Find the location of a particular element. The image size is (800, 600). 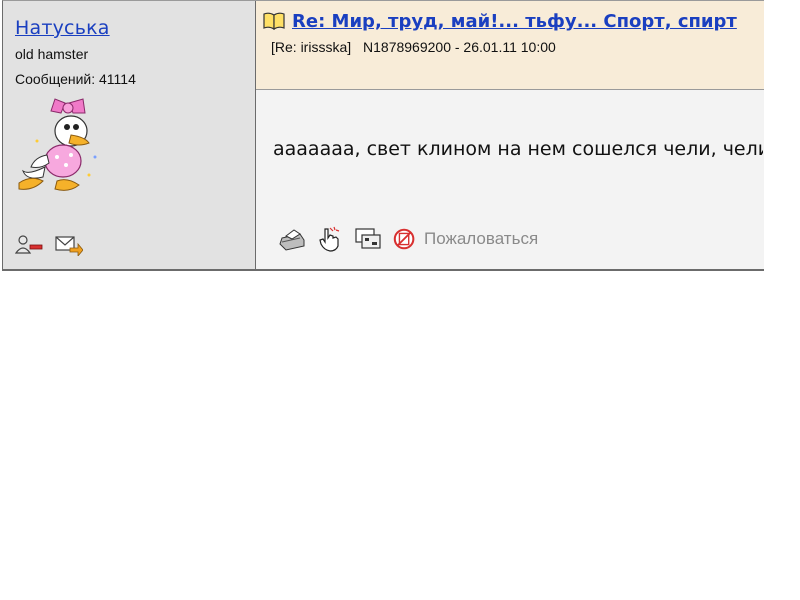

post-actions: Пожаловаться is located at coordinates (408, 239).